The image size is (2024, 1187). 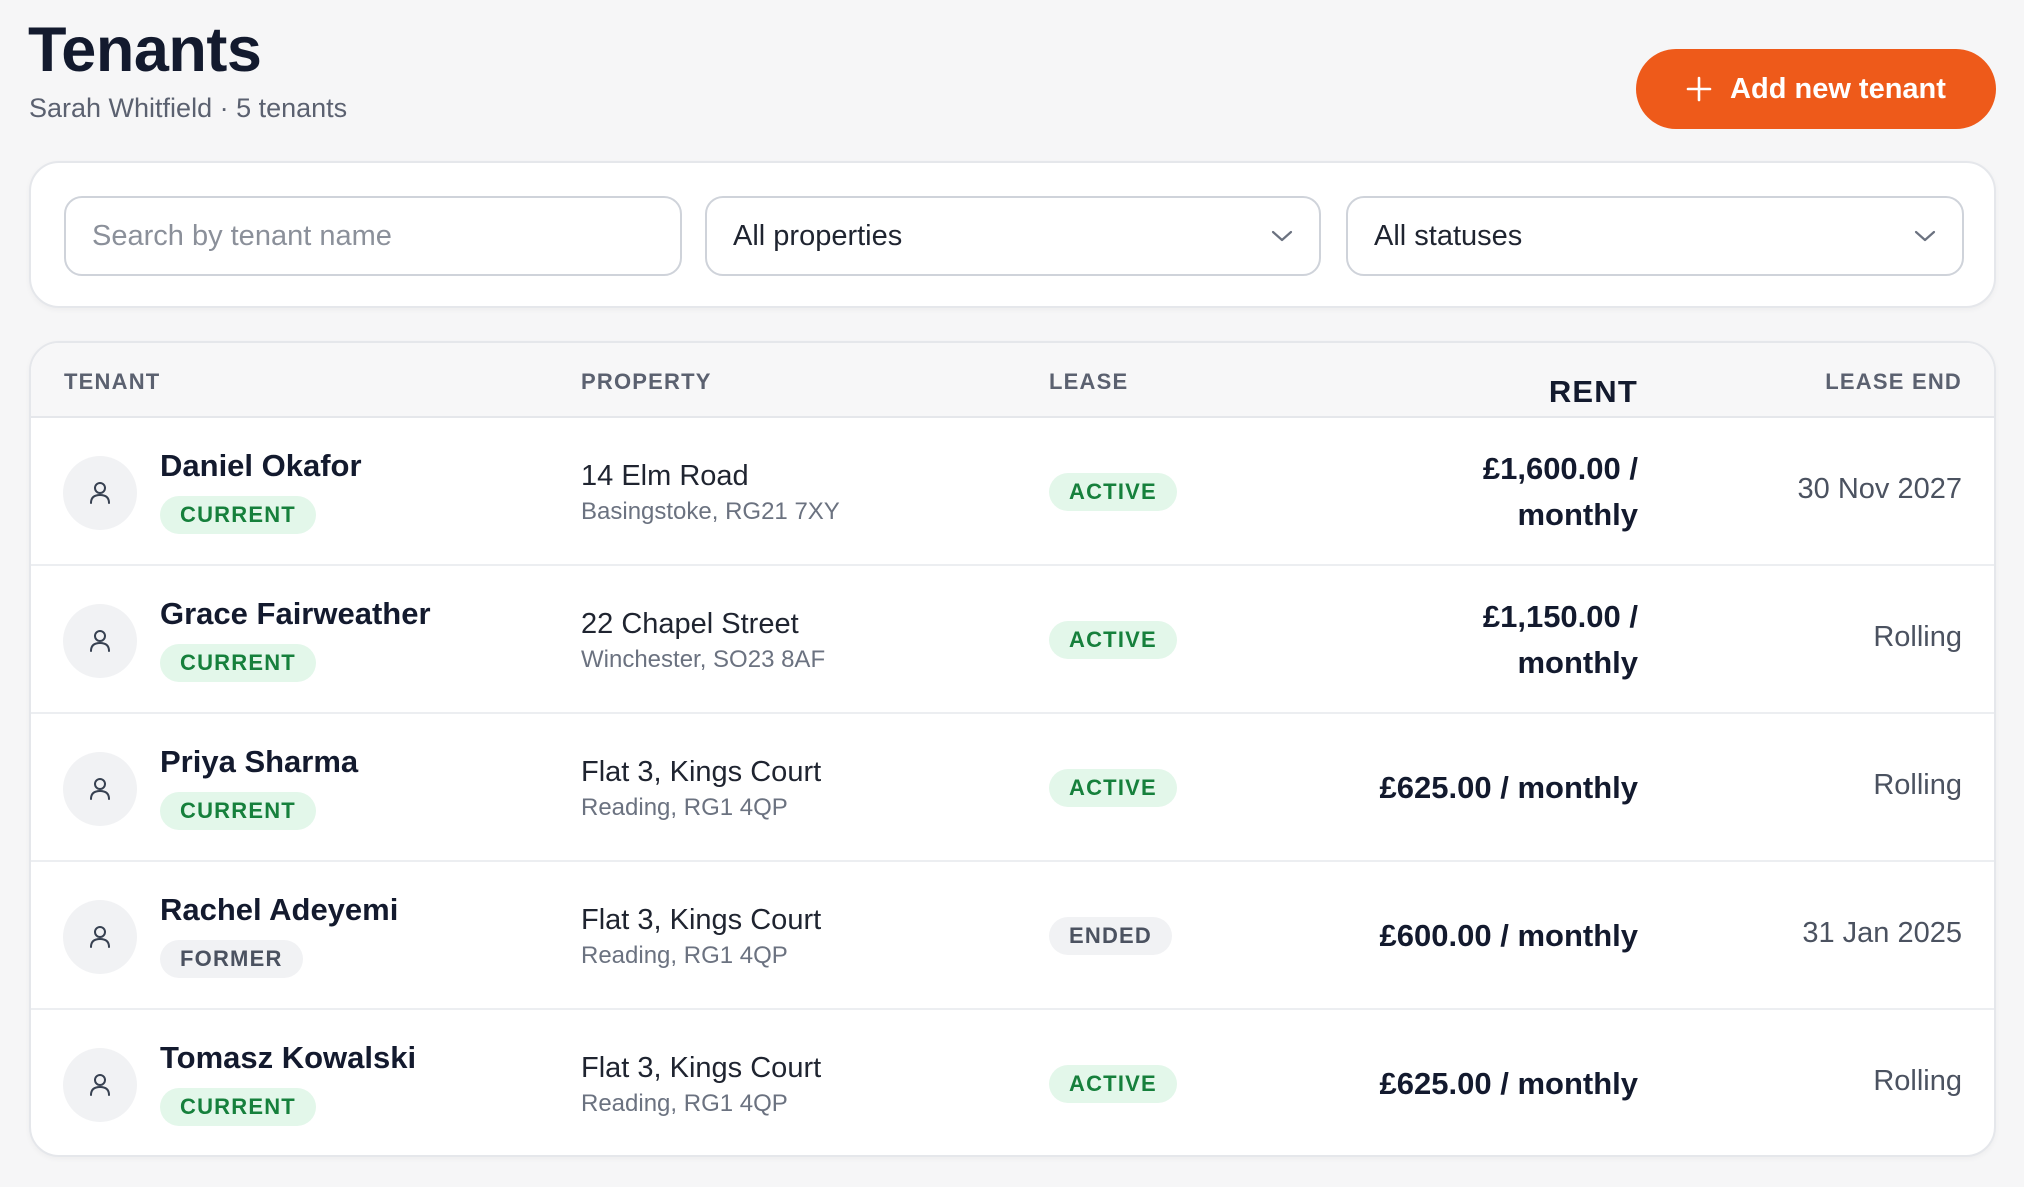 I want to click on lease-end-date: 30 Nov 2027, so click(x=1879, y=489).